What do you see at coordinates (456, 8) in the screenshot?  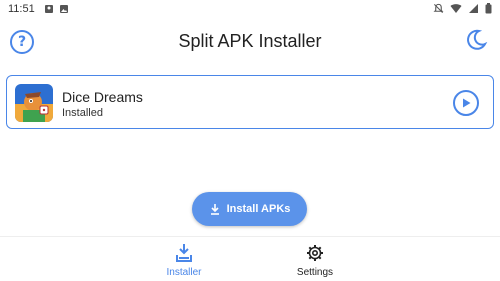 I see `wifi-icon` at bounding box center [456, 8].